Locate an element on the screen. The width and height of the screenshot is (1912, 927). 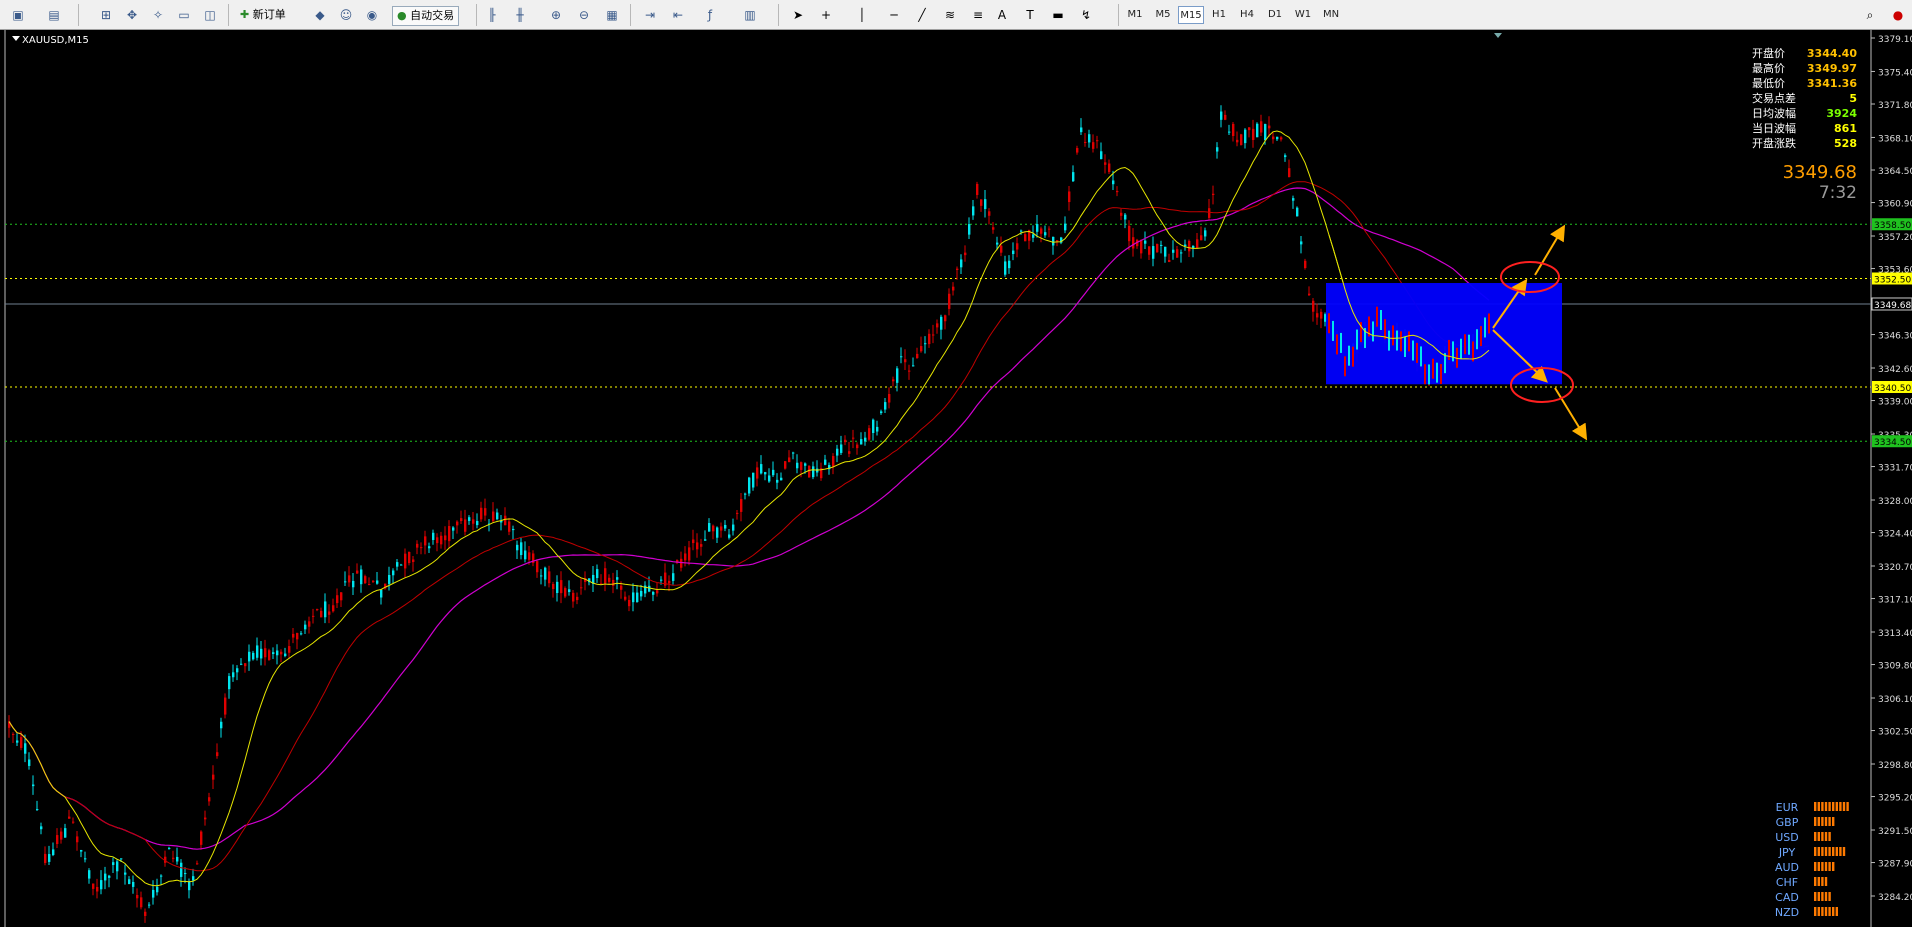
new-chart-icon: ▣ is located at coordinates (18, 15).